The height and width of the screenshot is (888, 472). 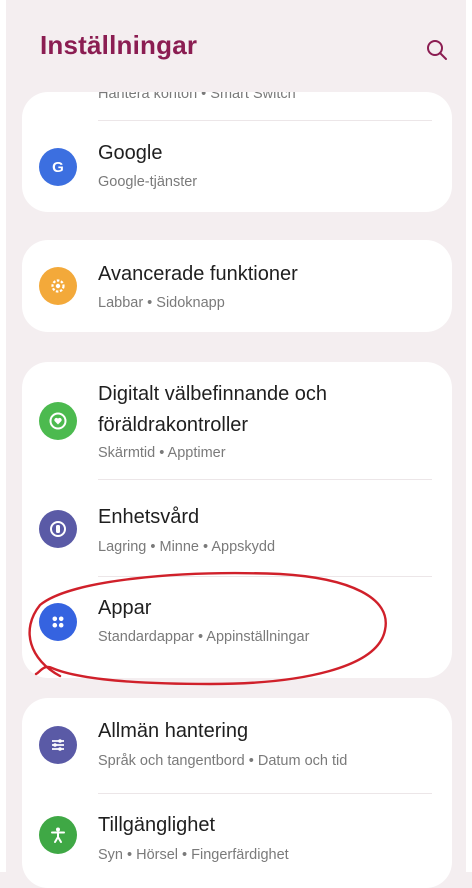 I want to click on settings-item-subtitle: Skärmtid • Apptimer, so click(x=162, y=453).